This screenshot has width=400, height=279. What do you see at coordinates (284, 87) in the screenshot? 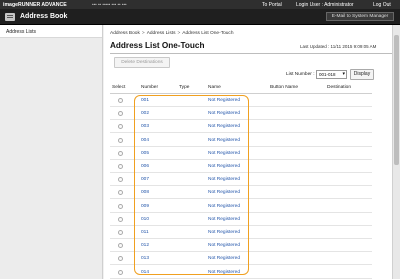
I see `header-button-name: Button Name` at bounding box center [284, 87].